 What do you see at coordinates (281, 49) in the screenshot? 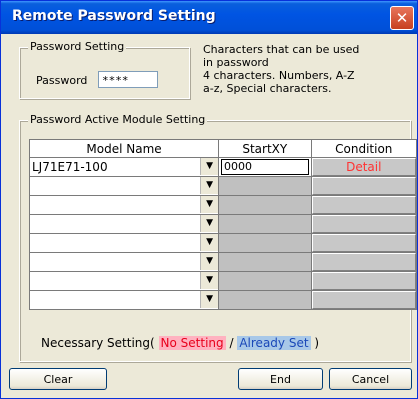
I see `hint-line: Characters that can be used` at bounding box center [281, 49].